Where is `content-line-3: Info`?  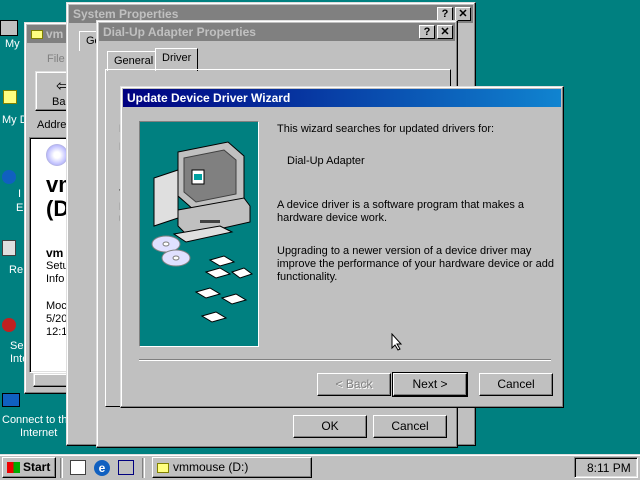
content-line-3: Info is located at coordinates (55, 279).